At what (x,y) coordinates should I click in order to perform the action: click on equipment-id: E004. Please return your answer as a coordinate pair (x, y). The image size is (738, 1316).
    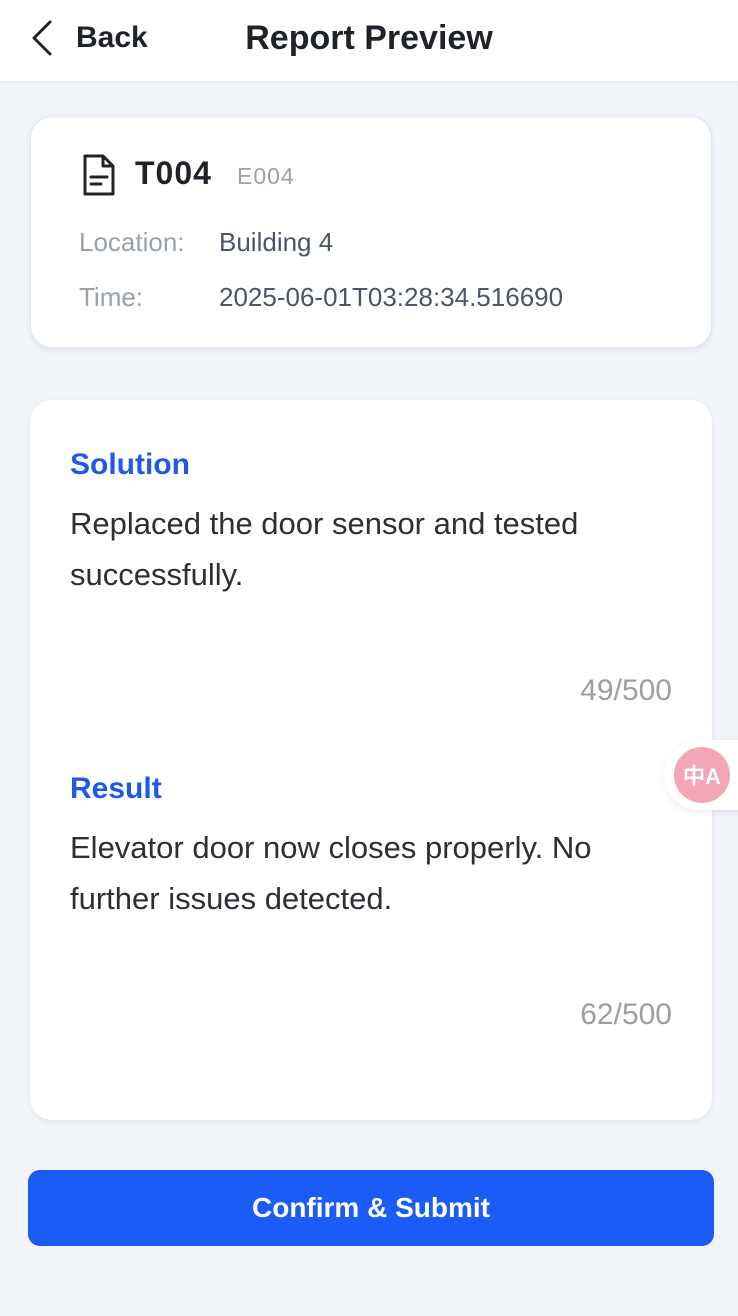
    Looking at the image, I should click on (266, 176).